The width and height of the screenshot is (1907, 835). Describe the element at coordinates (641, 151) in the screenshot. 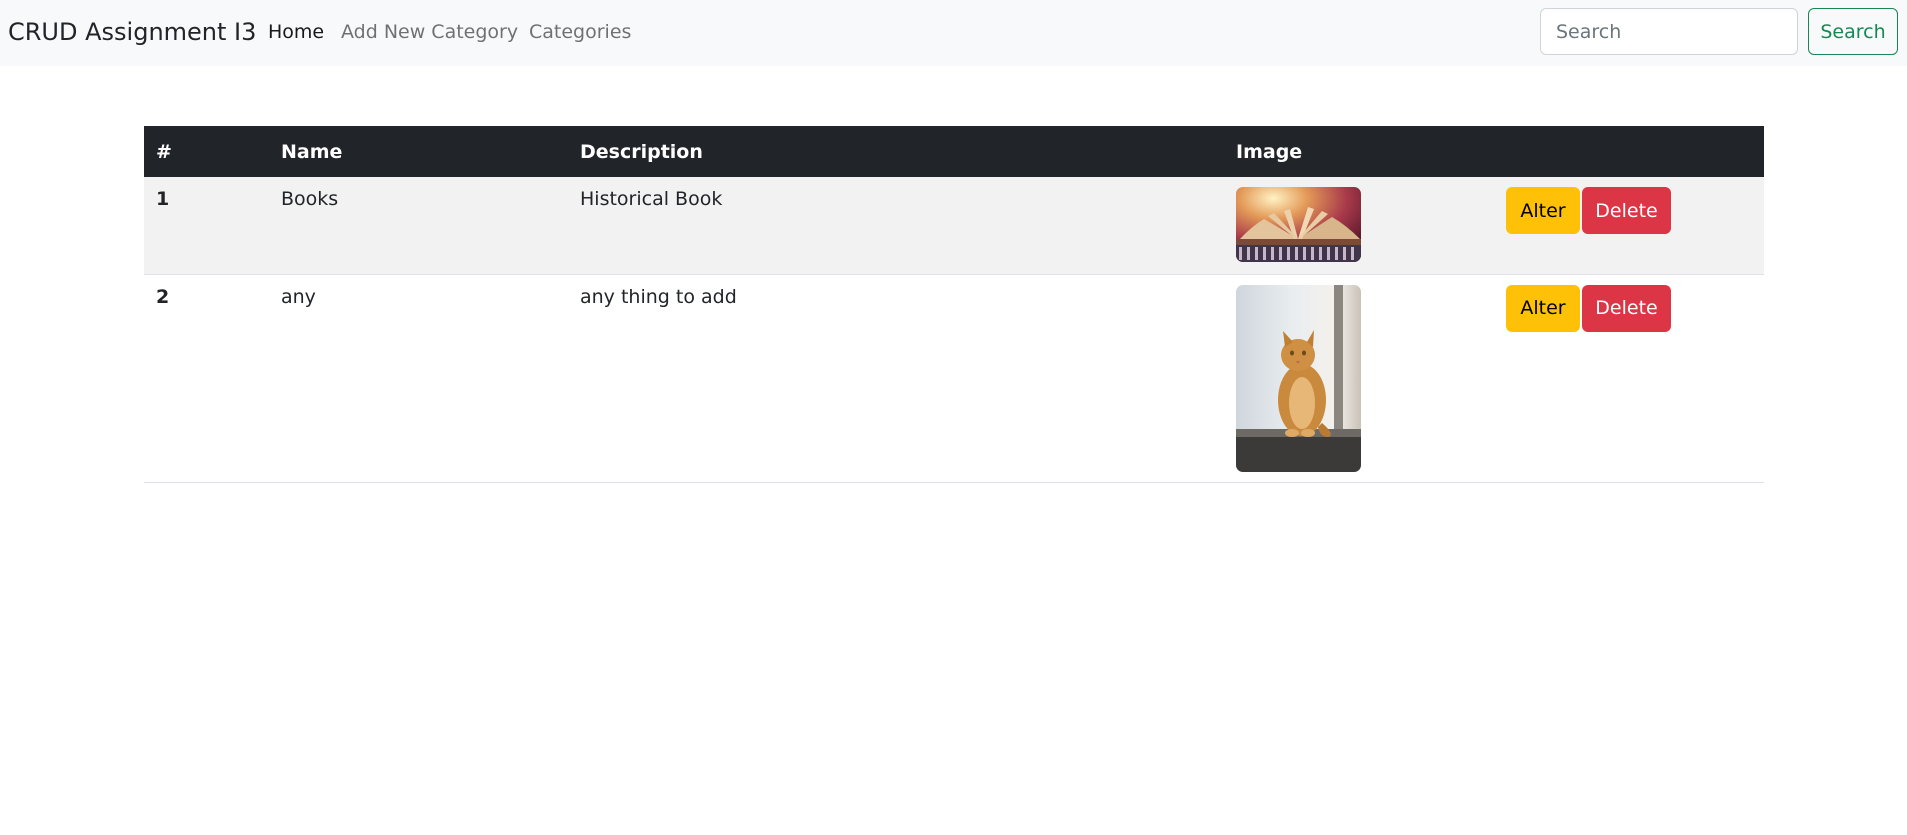

I see `column-header-description: Description` at that location.